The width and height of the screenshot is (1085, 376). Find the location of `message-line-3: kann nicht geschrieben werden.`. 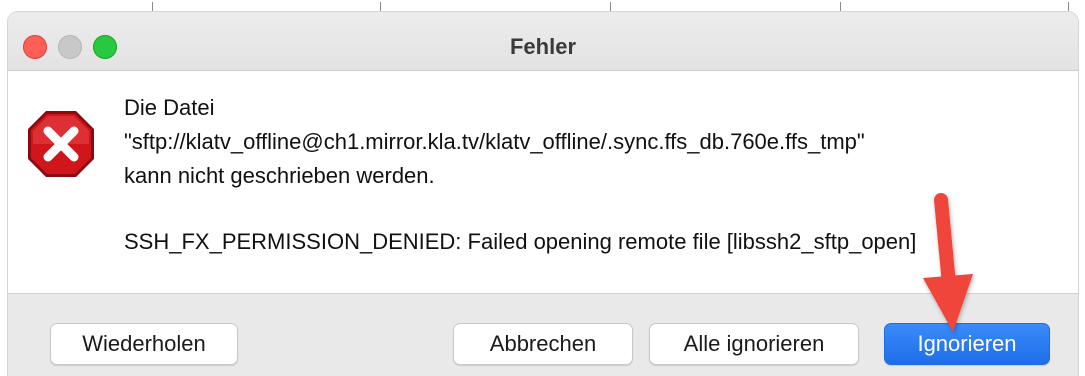

message-line-3: kann nicht geschrieben werden. is located at coordinates (279, 175).